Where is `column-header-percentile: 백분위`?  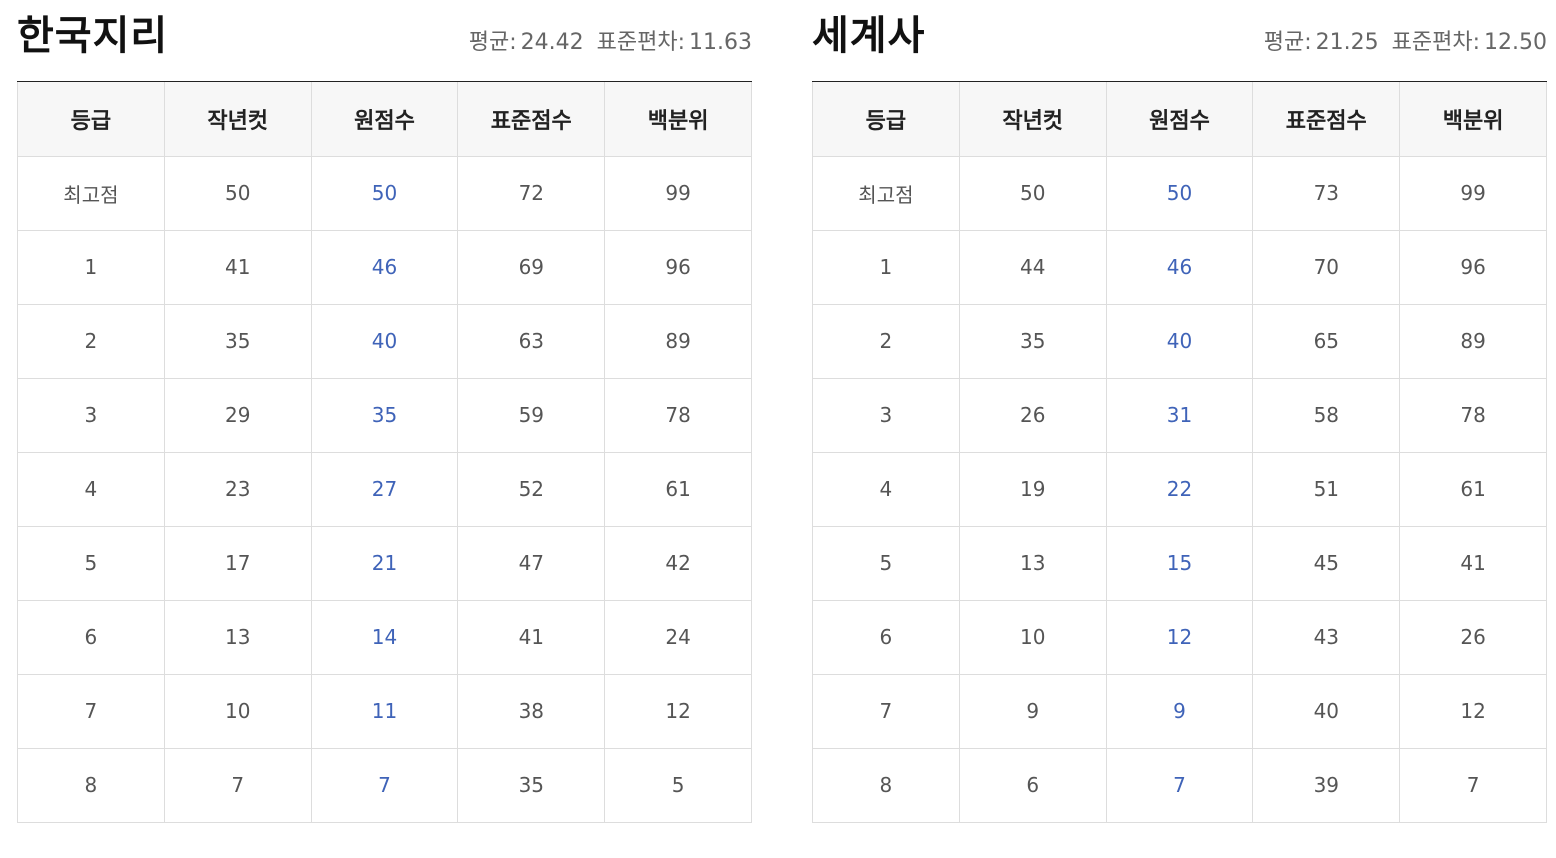 column-header-percentile: 백분위 is located at coordinates (1473, 119).